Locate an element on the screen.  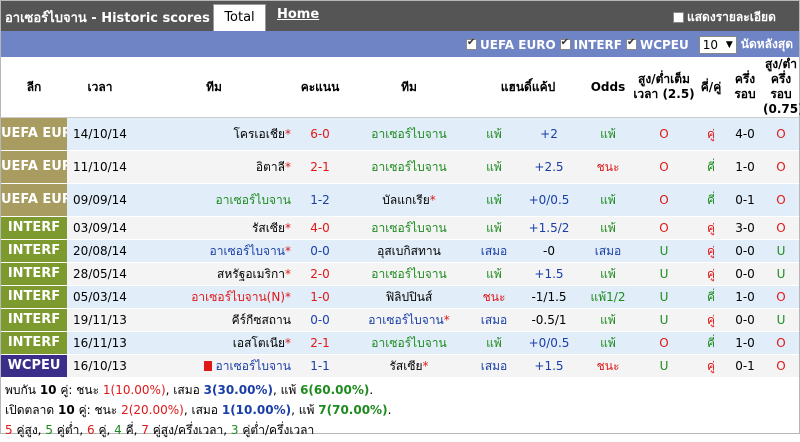
match-count-select: 10 ▼ is located at coordinates (717, 44).